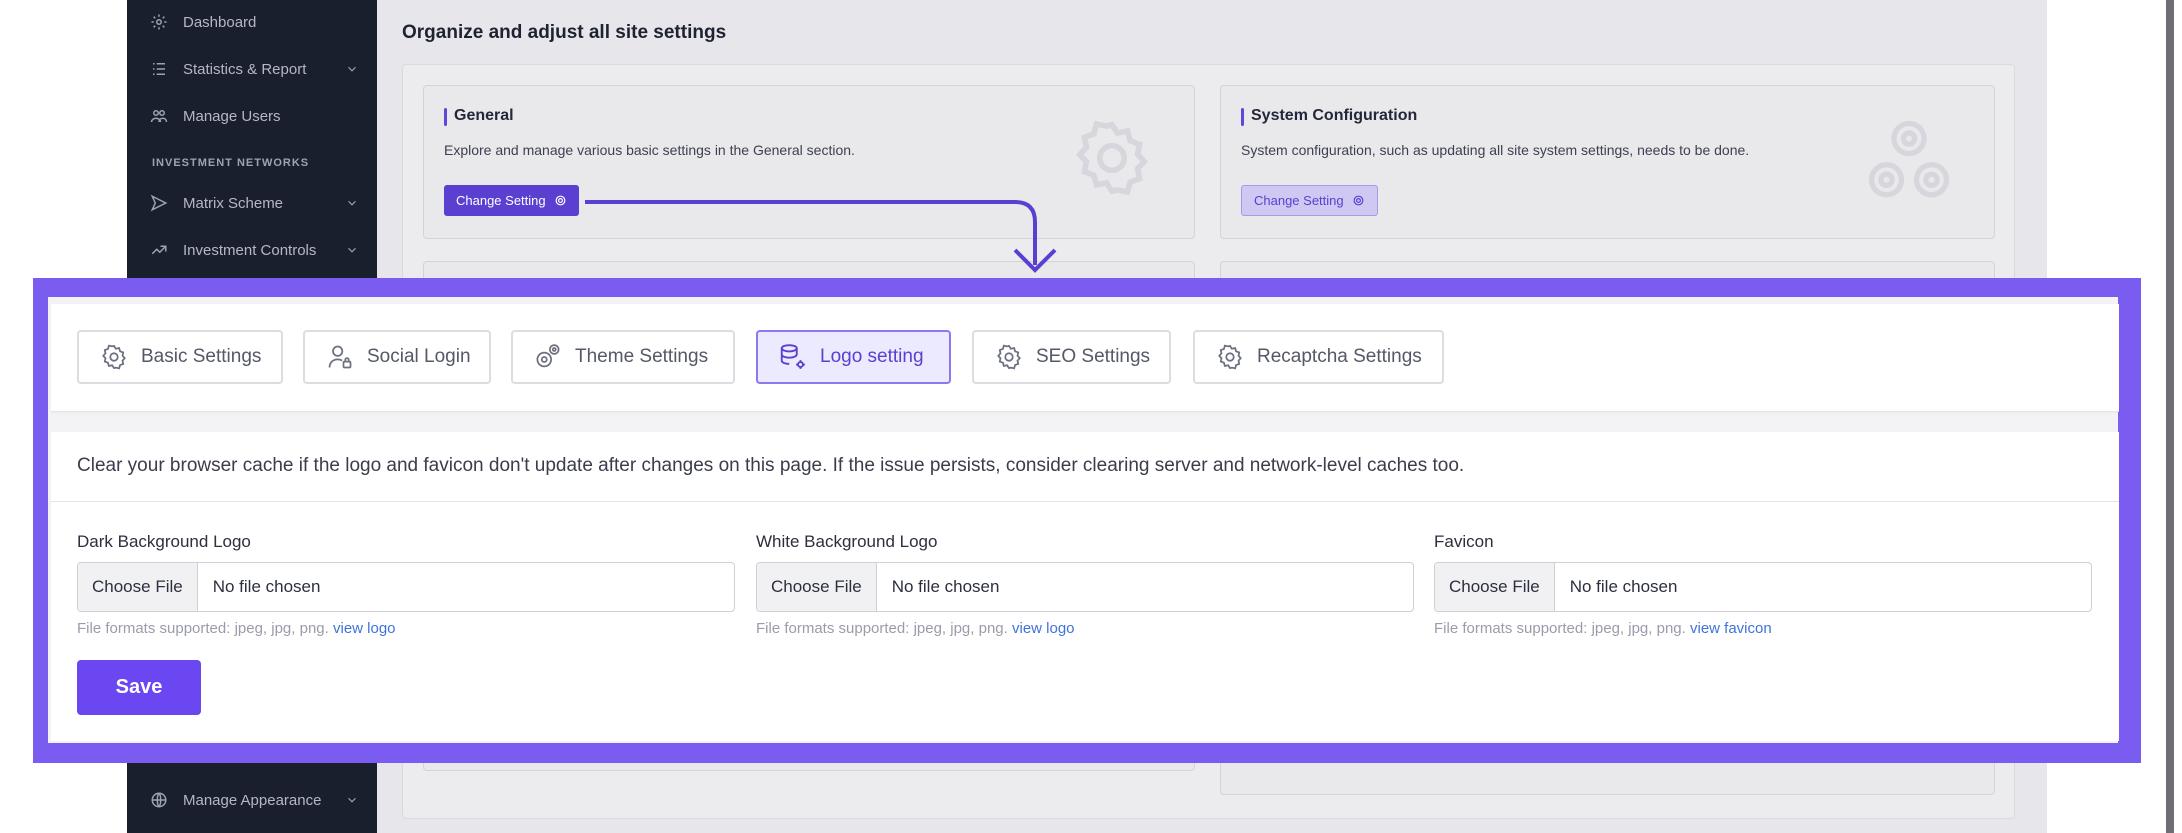 This screenshot has height=833, width=2182. Describe the element at coordinates (1731, 628) in the screenshot. I see `view-favicon-link: view favicon` at that location.